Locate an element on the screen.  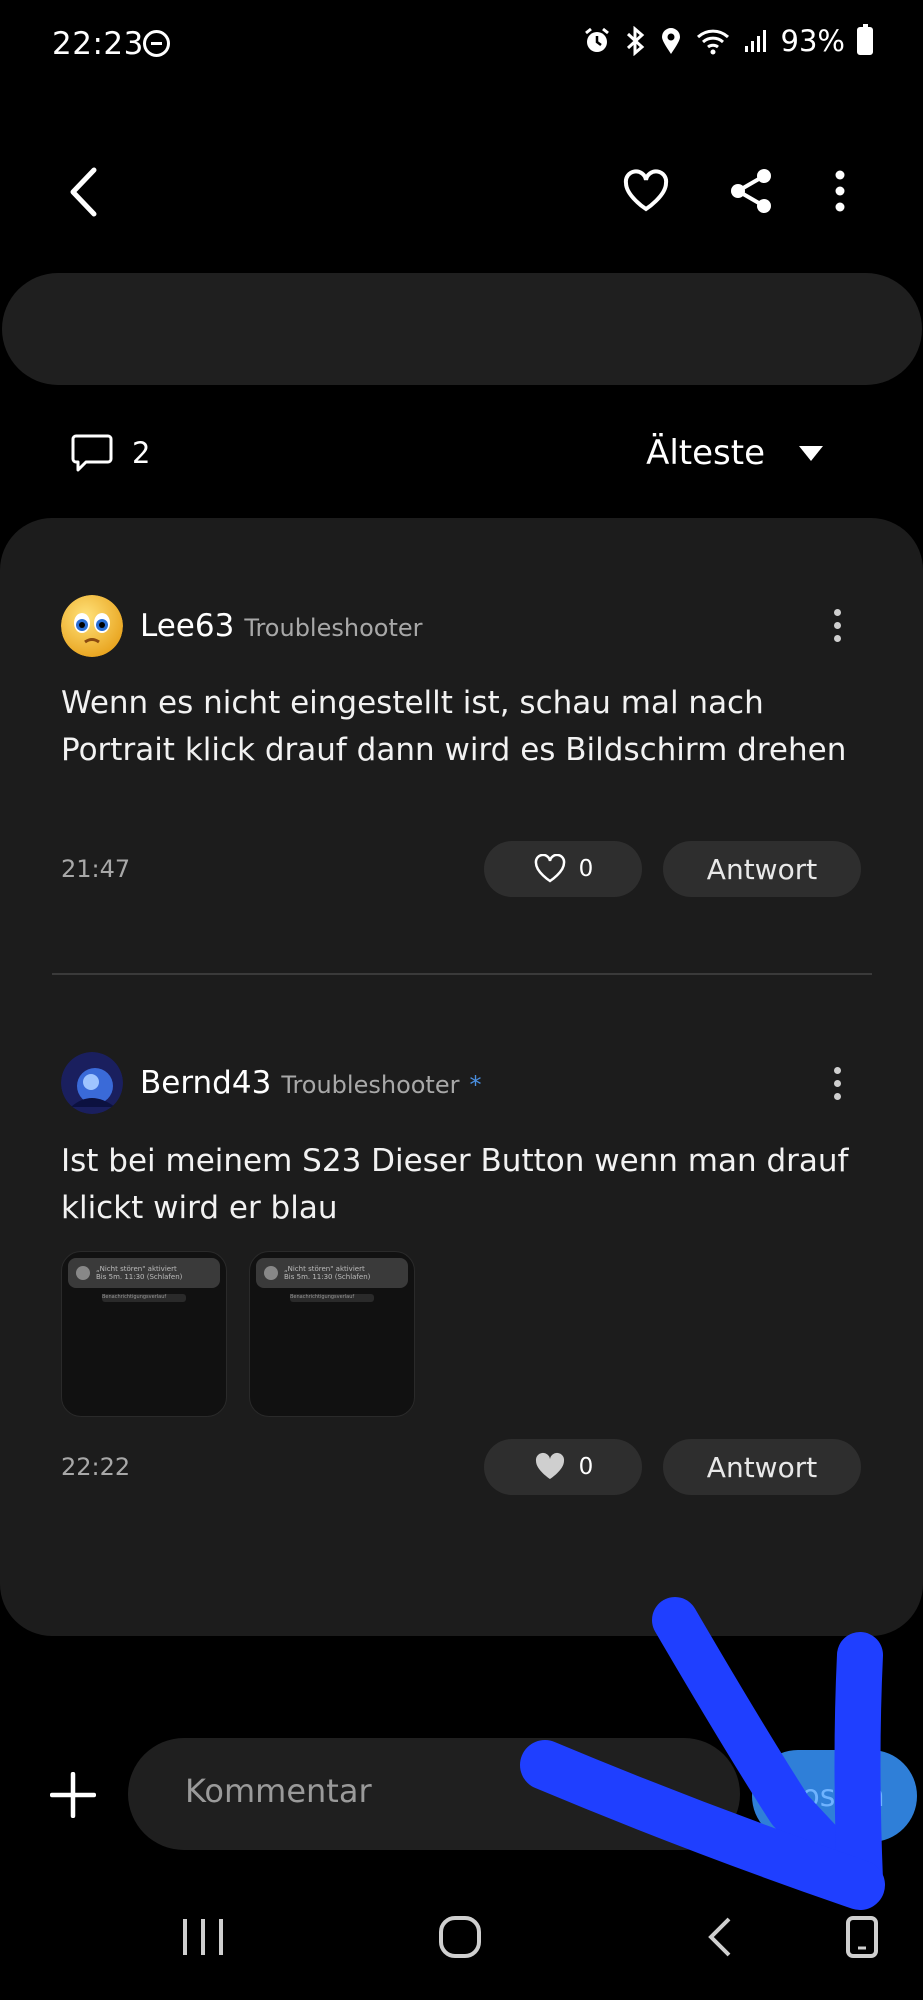
annotation-arrow-drawing is located at coordinates (702, 1753).